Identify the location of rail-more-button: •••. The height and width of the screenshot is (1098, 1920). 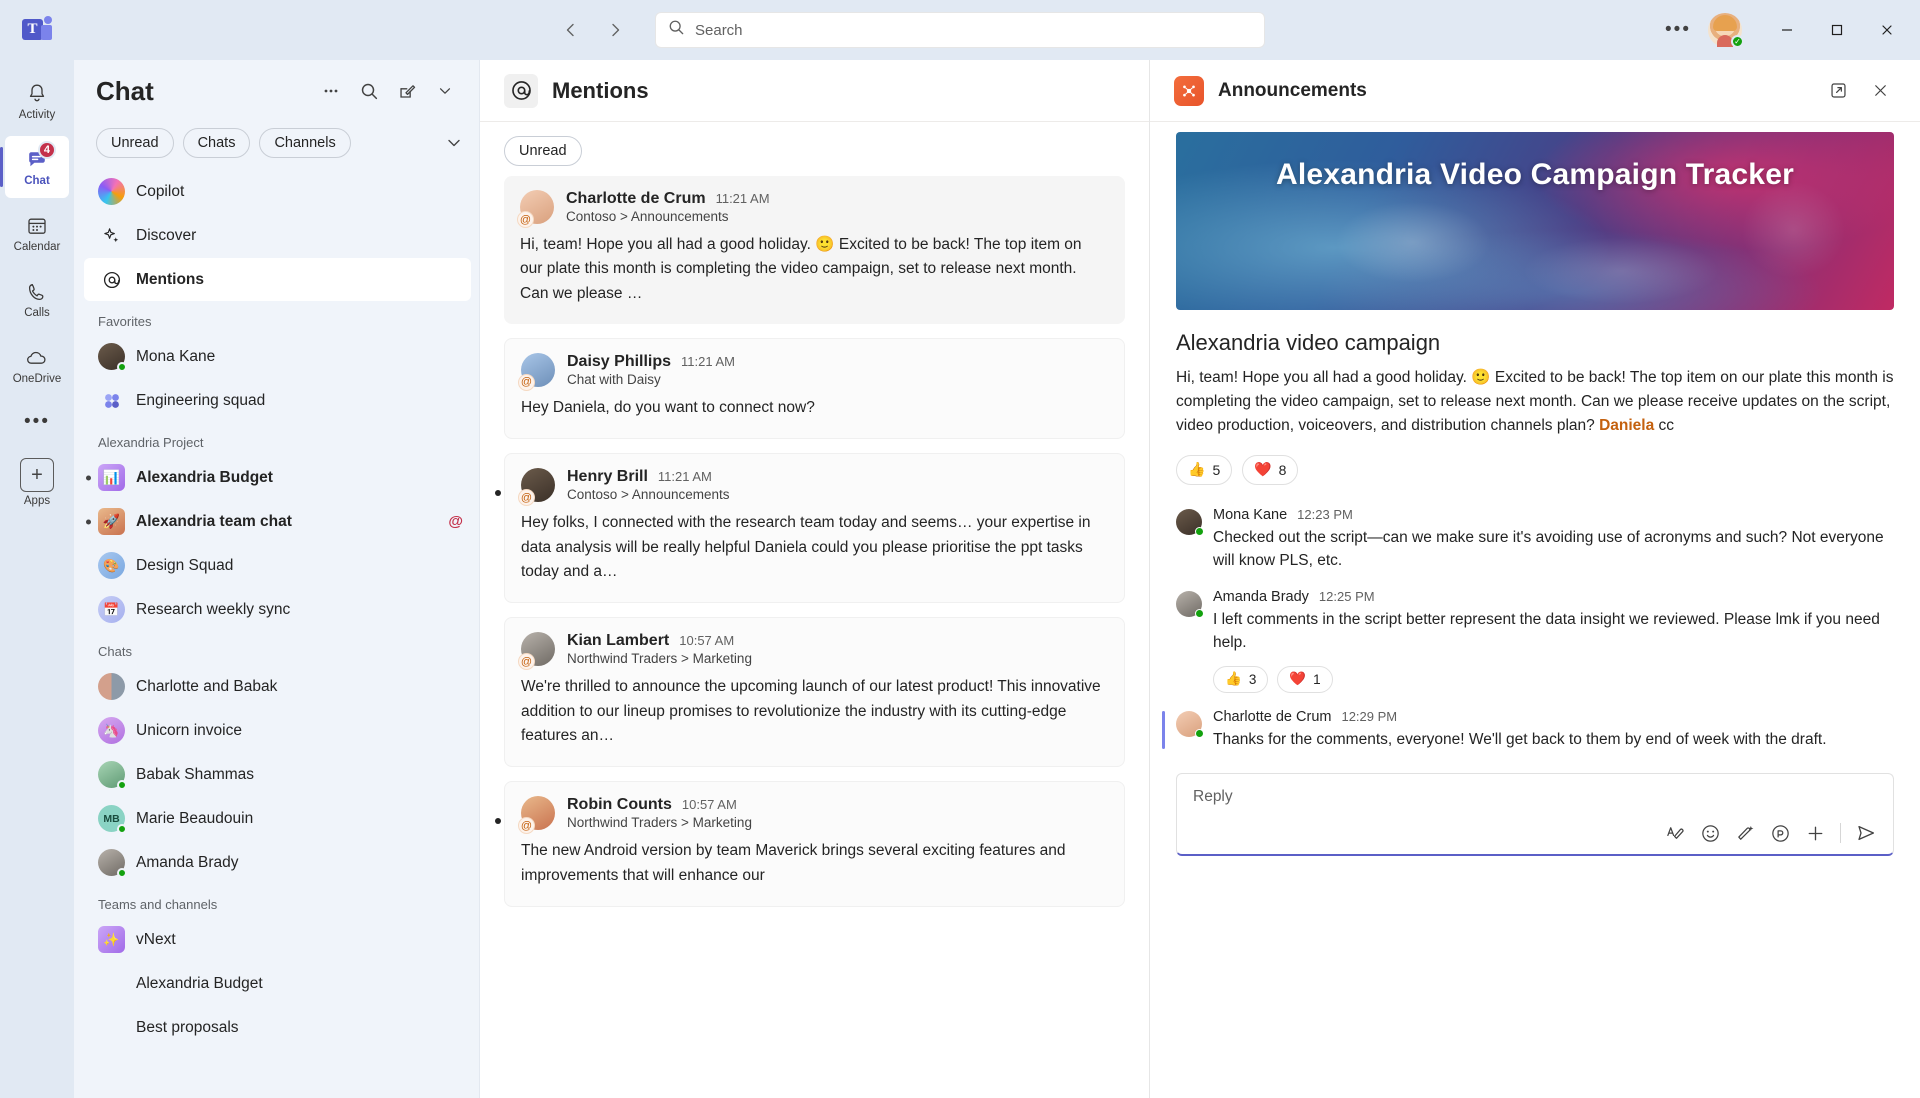
(37, 422).